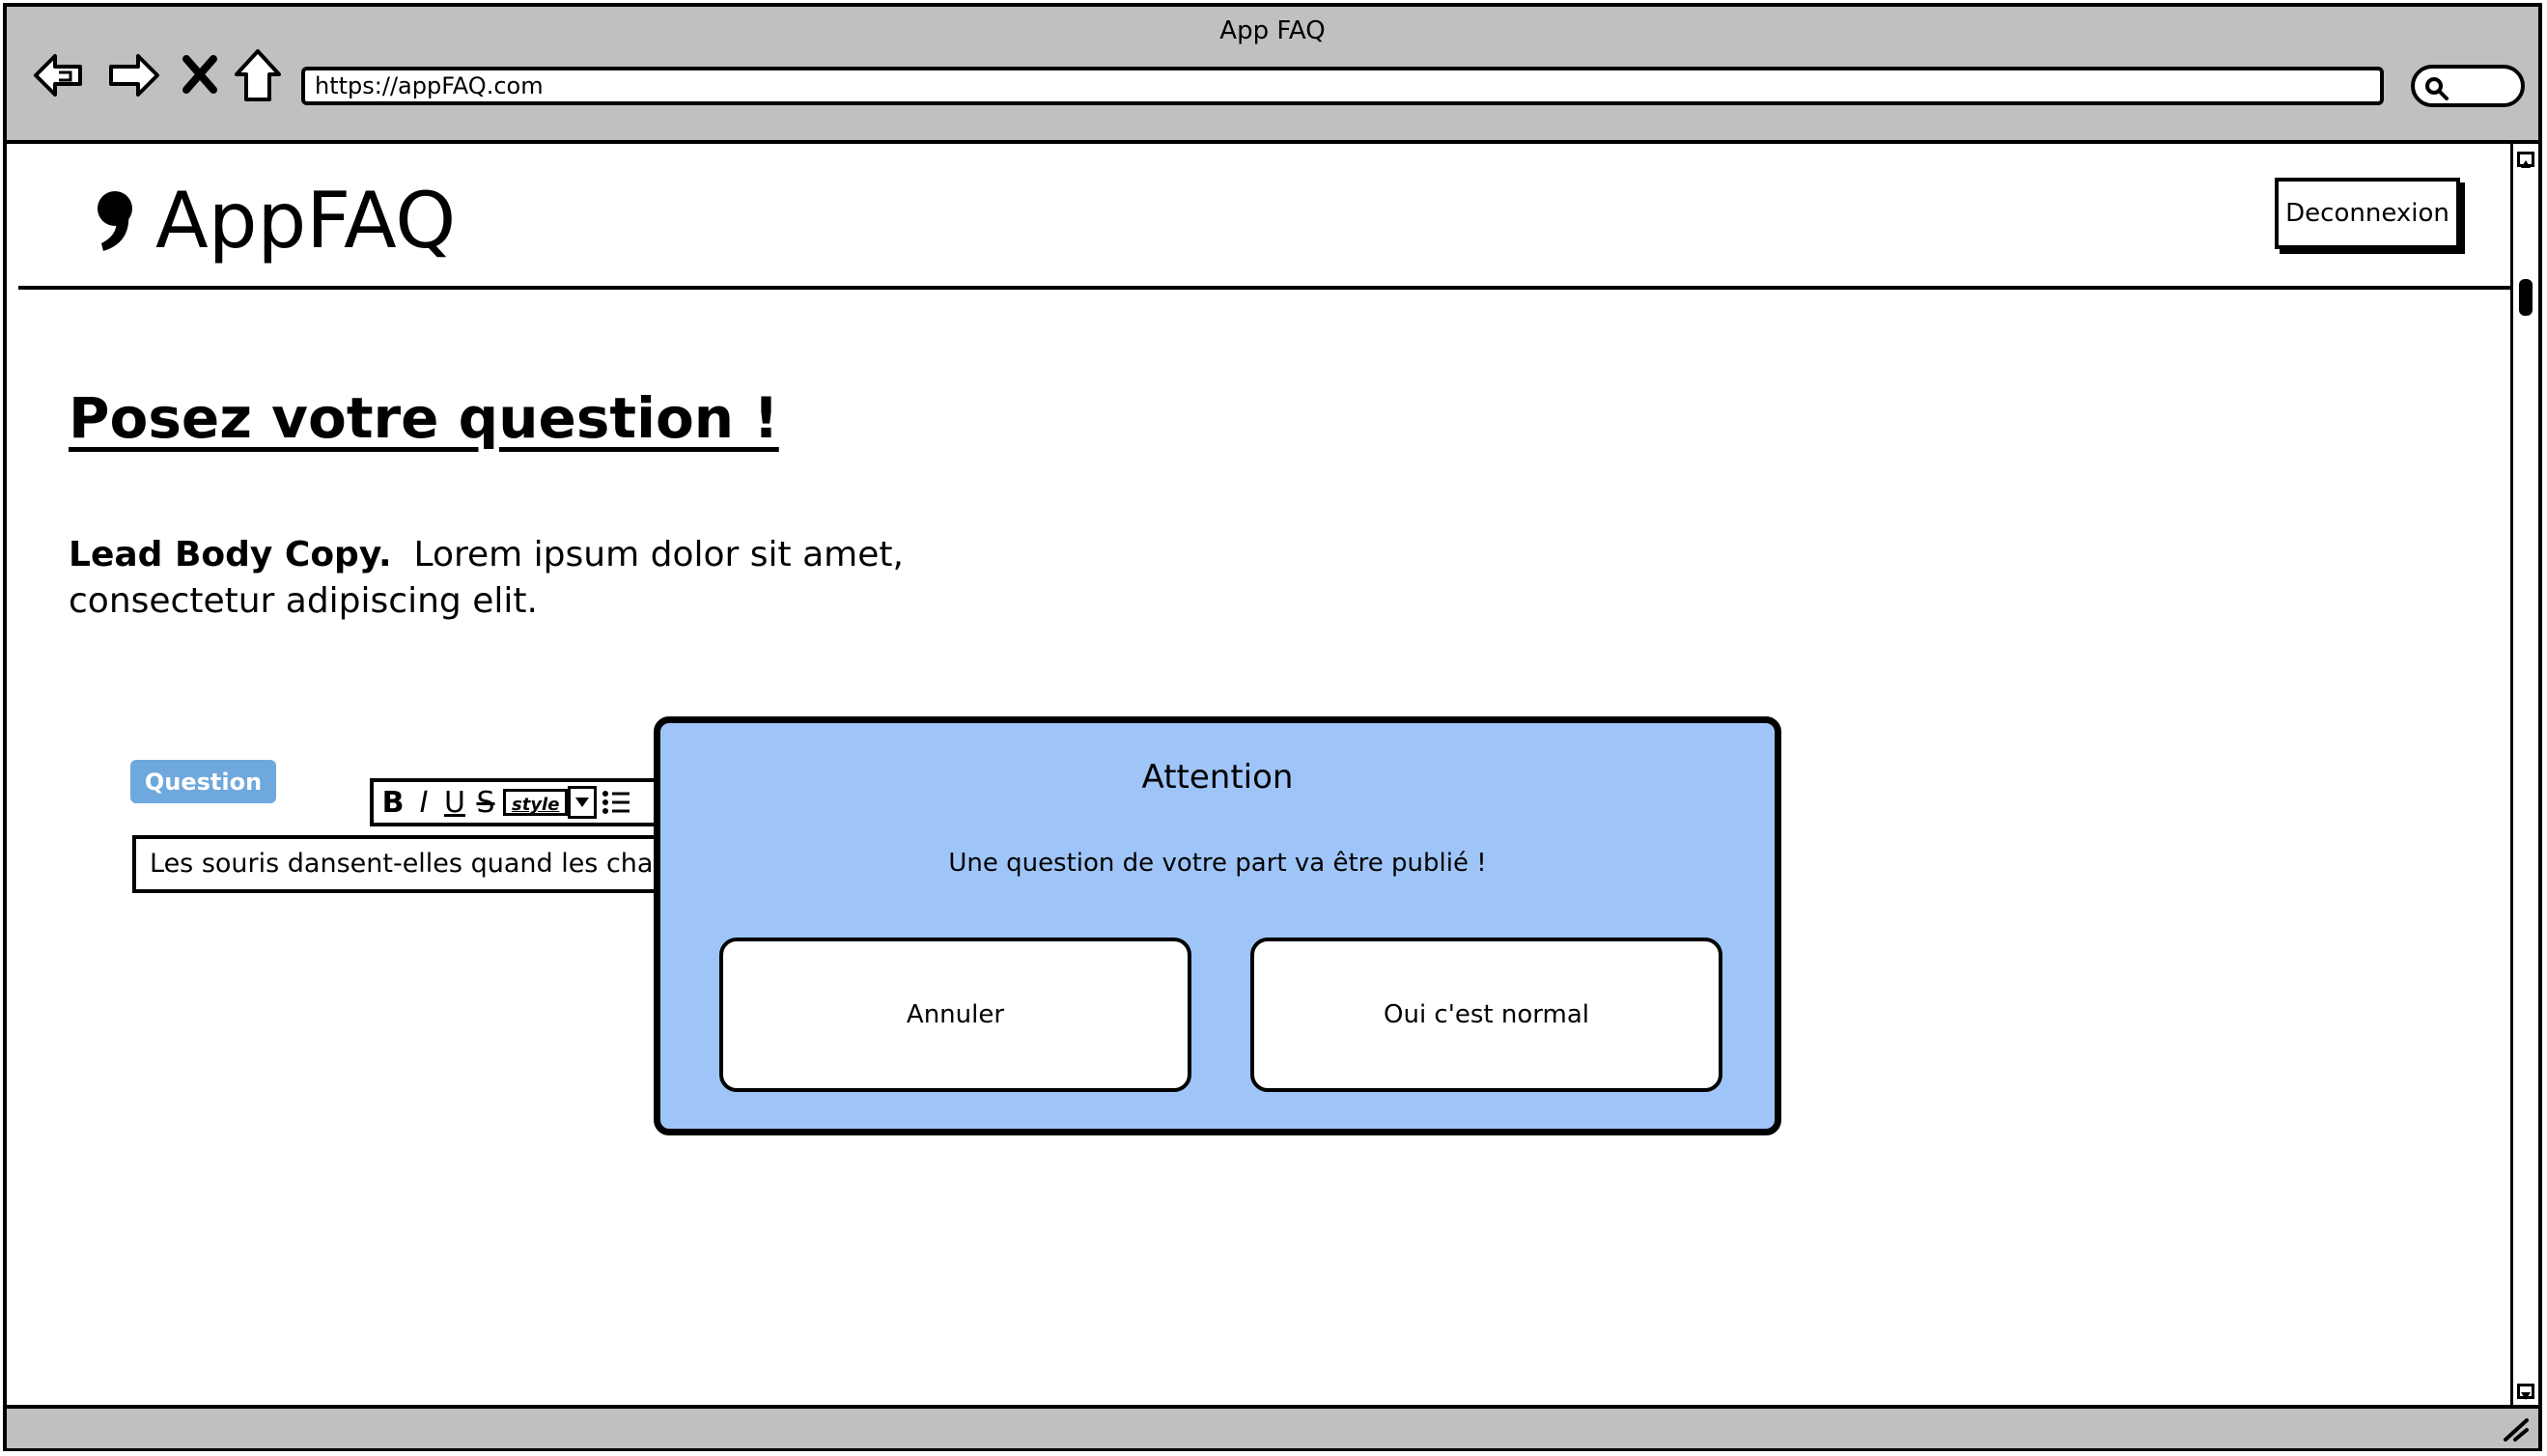 The height and width of the screenshot is (1456, 2547). I want to click on arrow-up-icon, so click(2526, 164).